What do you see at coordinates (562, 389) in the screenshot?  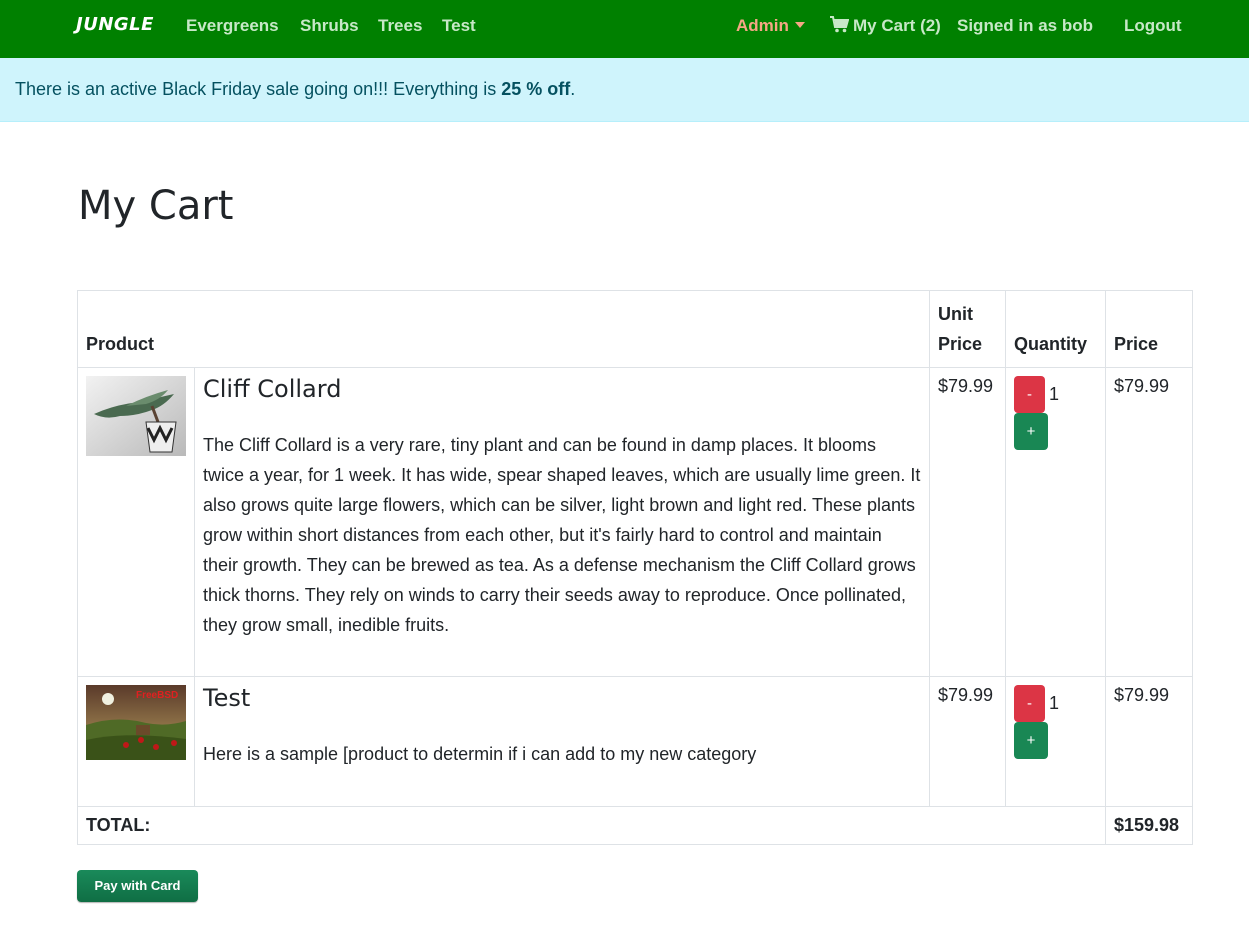 I see `product-name: Cliff Collard` at bounding box center [562, 389].